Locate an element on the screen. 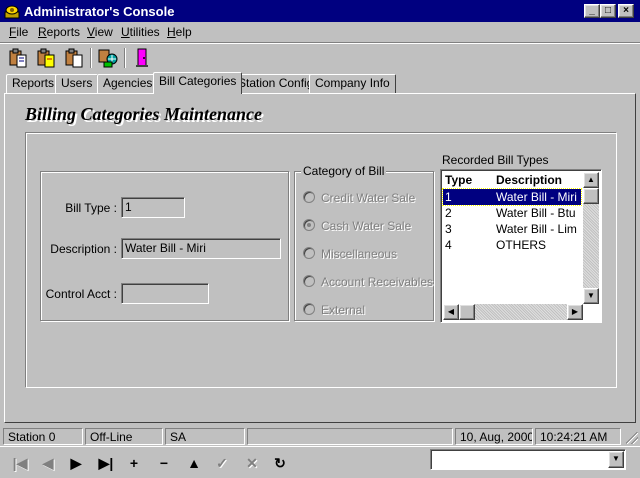 This screenshot has height=478, width=640. control-acct-field is located at coordinates (165, 293).